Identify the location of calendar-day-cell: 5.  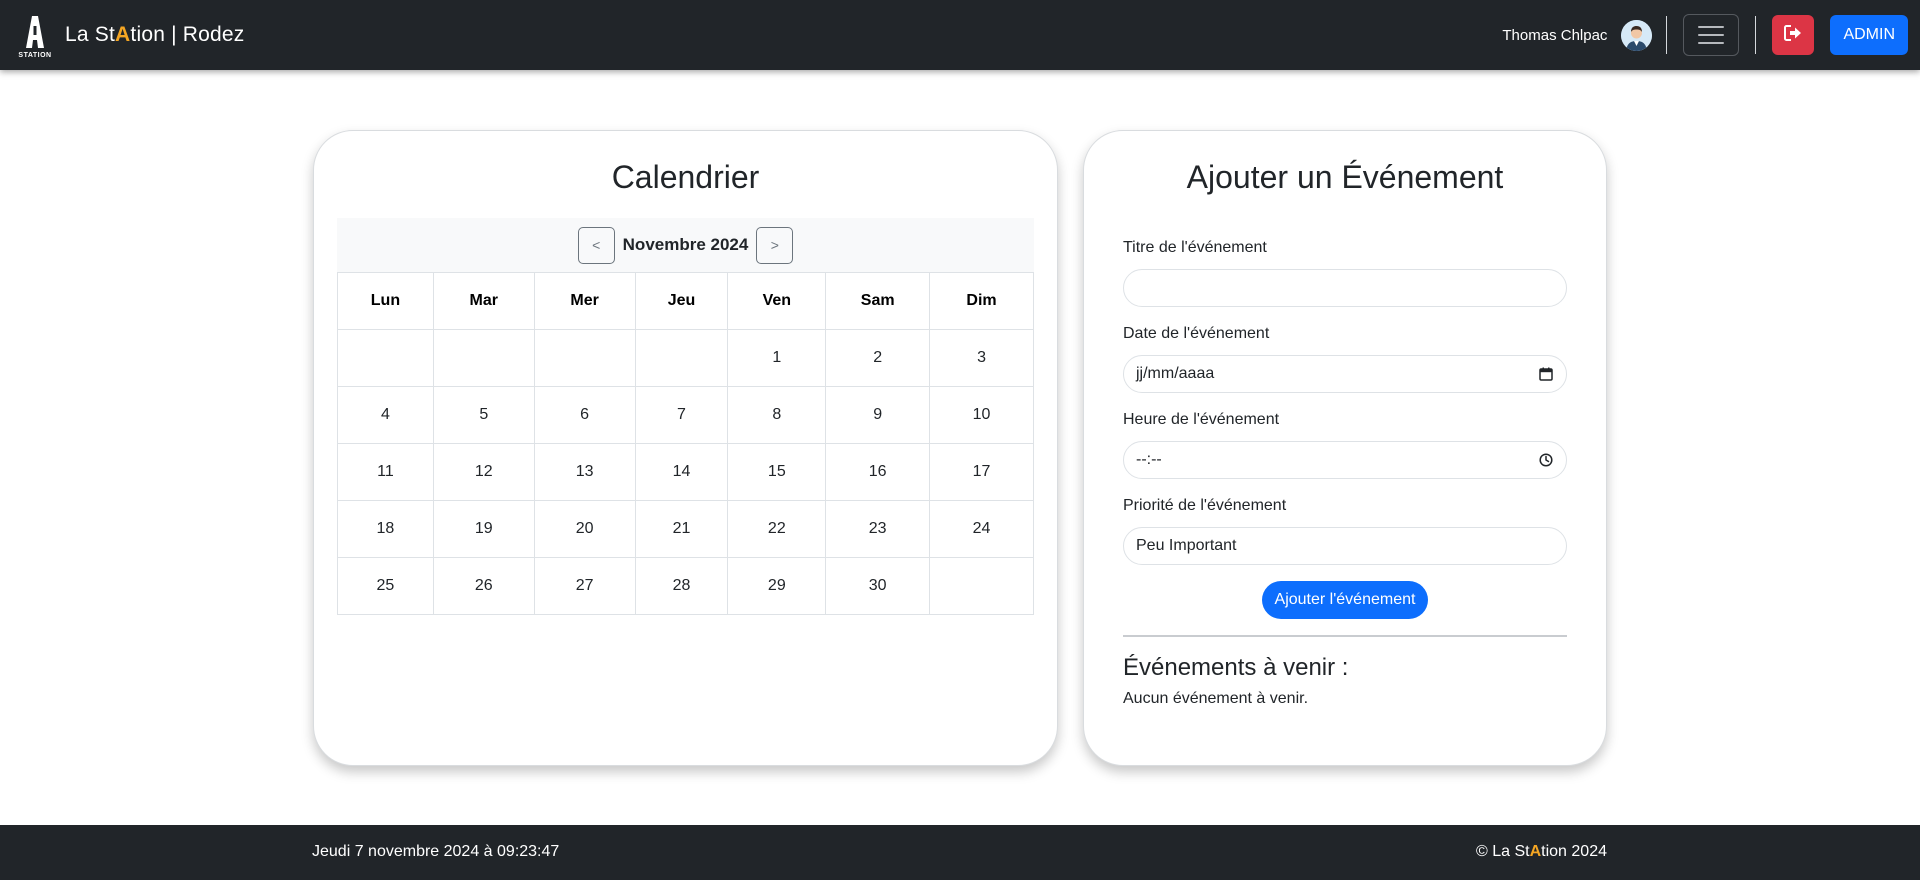
(483, 415).